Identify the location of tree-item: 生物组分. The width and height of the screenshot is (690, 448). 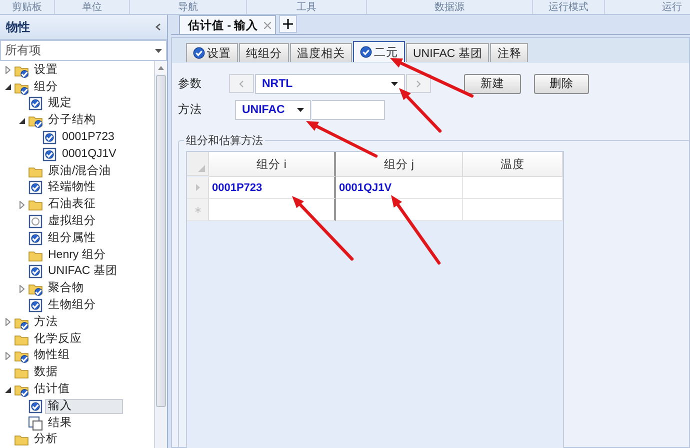
(72, 306).